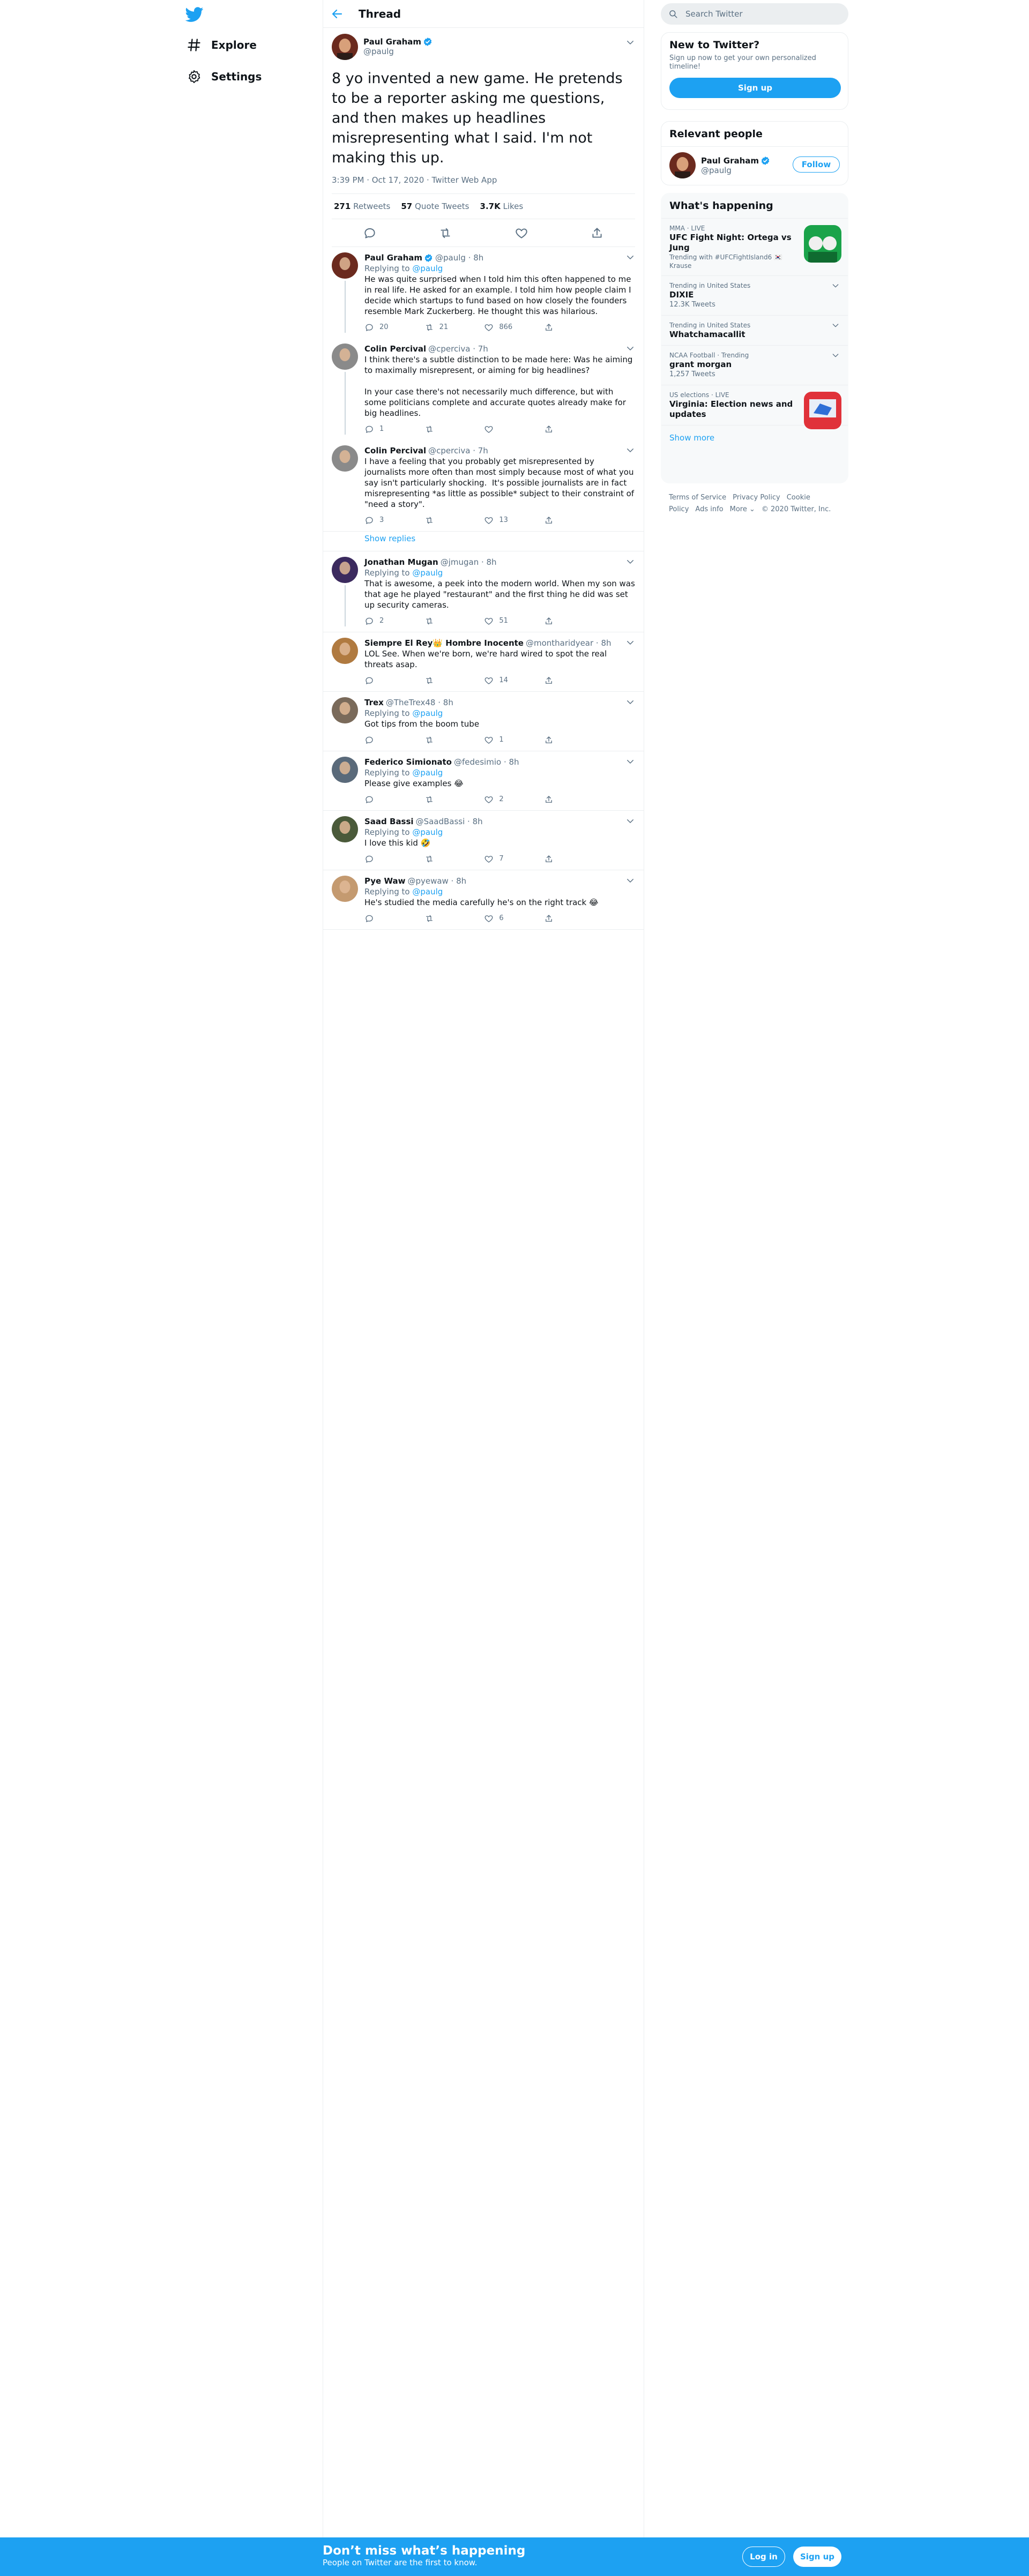 The width and height of the screenshot is (1029, 2576). What do you see at coordinates (337, 14) in the screenshot?
I see `back-arrow-icon` at bounding box center [337, 14].